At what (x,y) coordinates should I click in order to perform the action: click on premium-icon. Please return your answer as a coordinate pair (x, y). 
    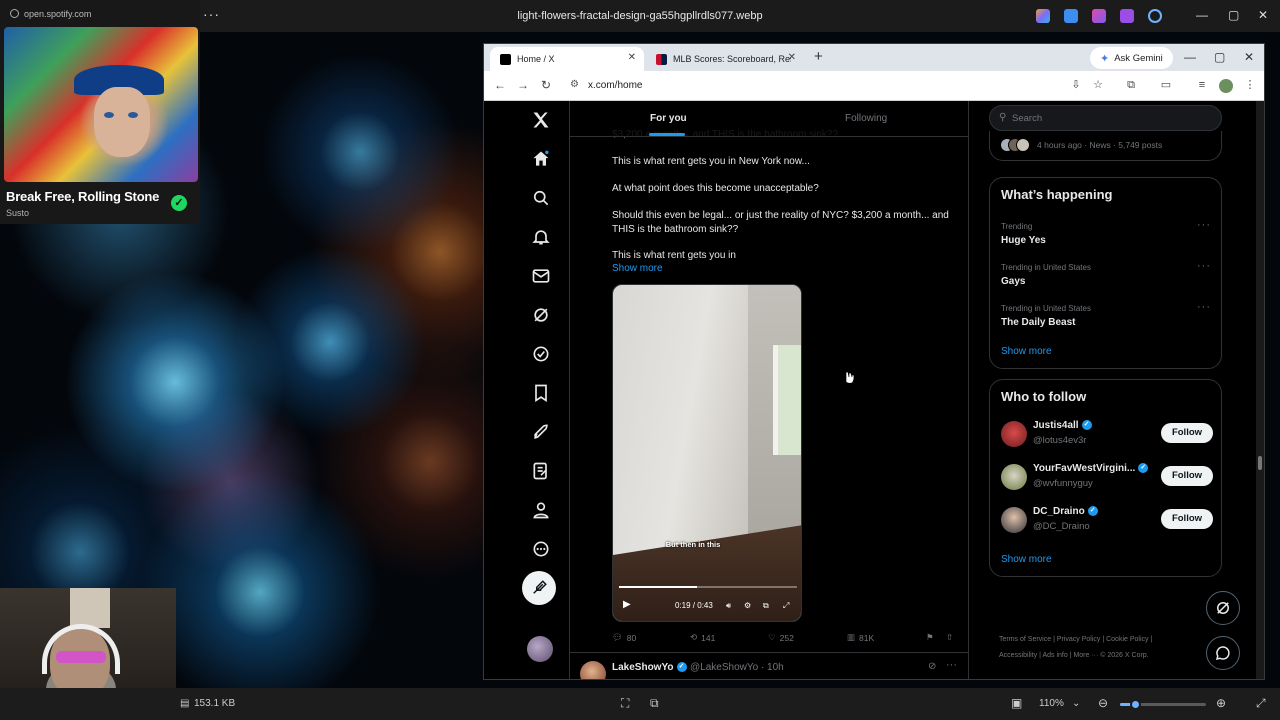
    Looking at the image, I should click on (541, 473).